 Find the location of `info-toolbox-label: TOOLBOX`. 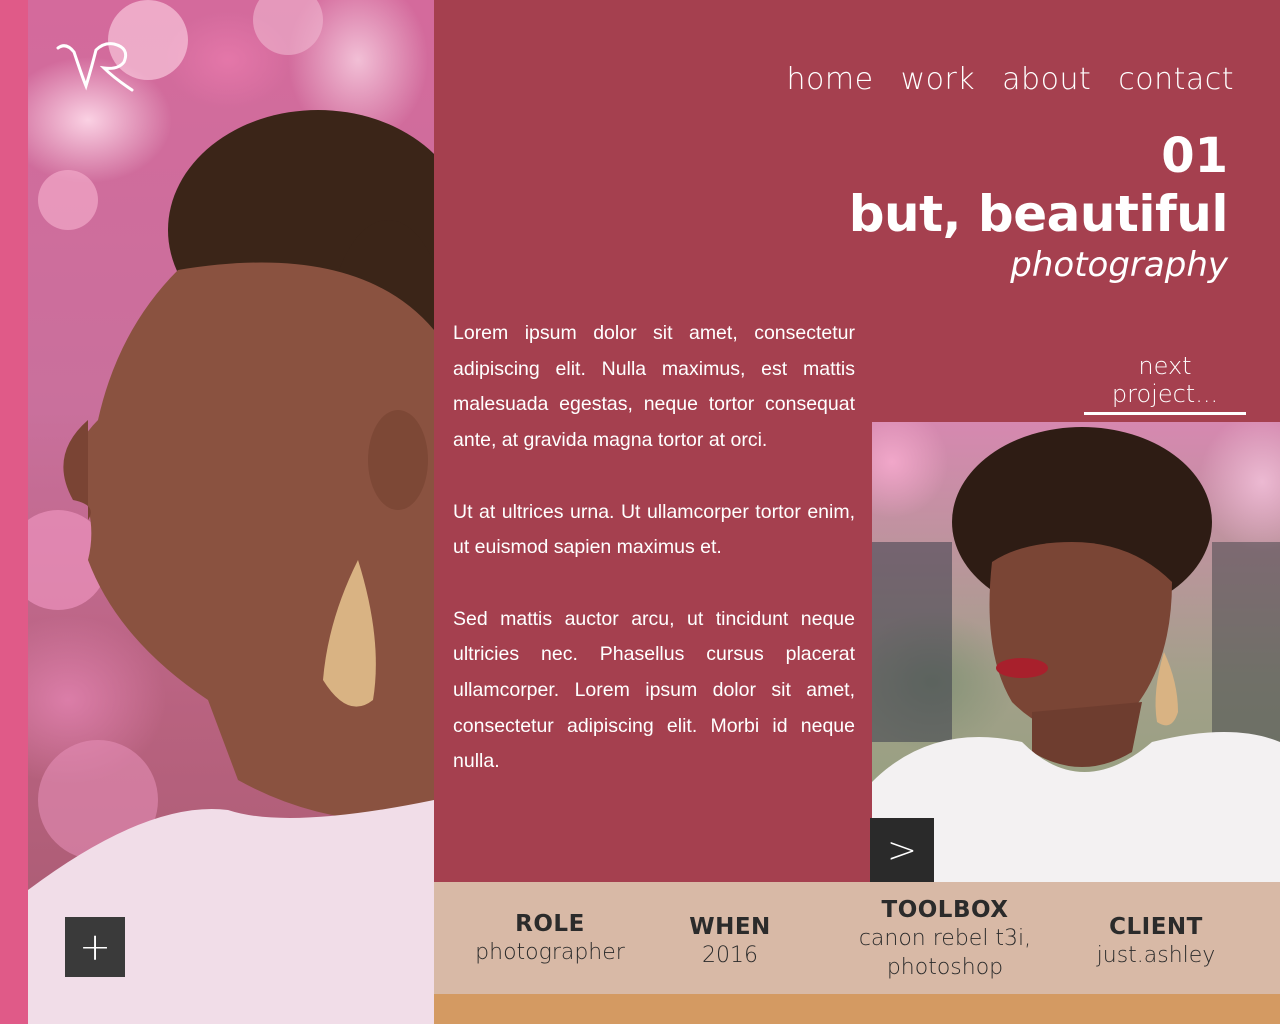

info-toolbox-label: TOOLBOX is located at coordinates (945, 910).